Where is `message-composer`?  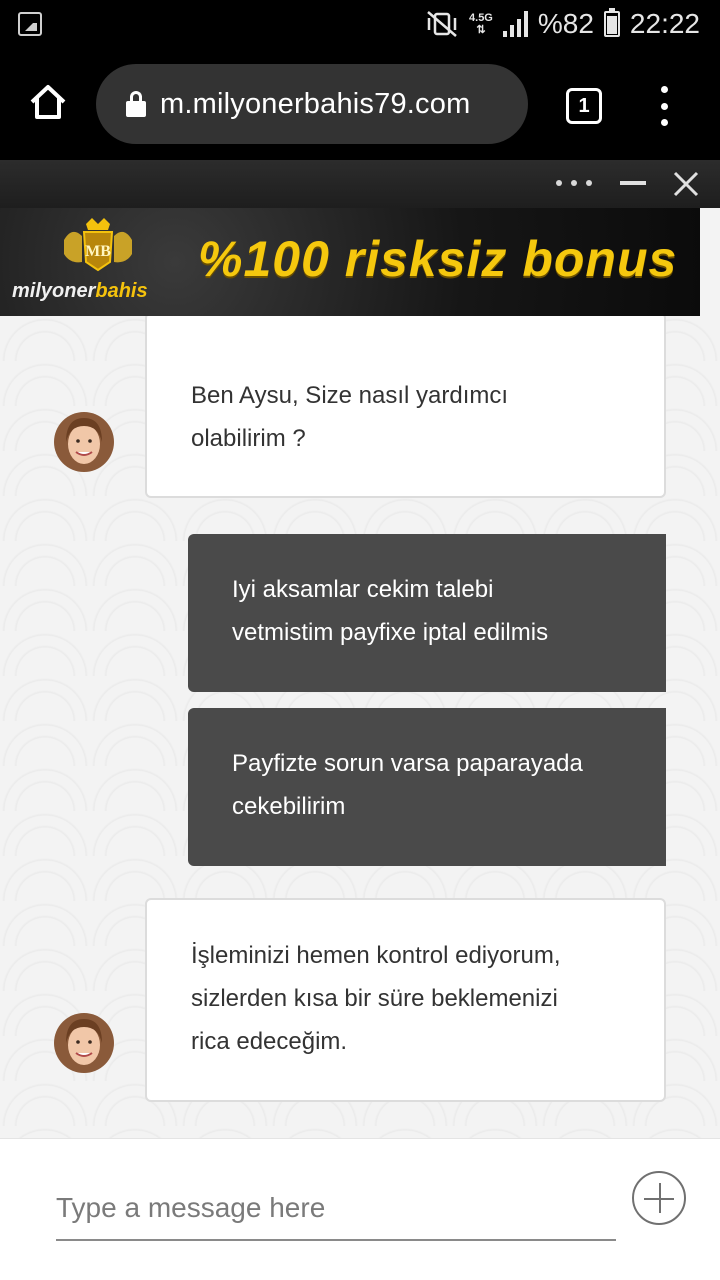
message-composer is located at coordinates (360, 1209).